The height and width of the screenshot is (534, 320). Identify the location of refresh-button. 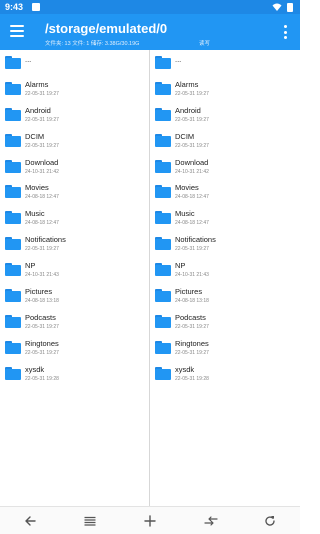
(270, 520).